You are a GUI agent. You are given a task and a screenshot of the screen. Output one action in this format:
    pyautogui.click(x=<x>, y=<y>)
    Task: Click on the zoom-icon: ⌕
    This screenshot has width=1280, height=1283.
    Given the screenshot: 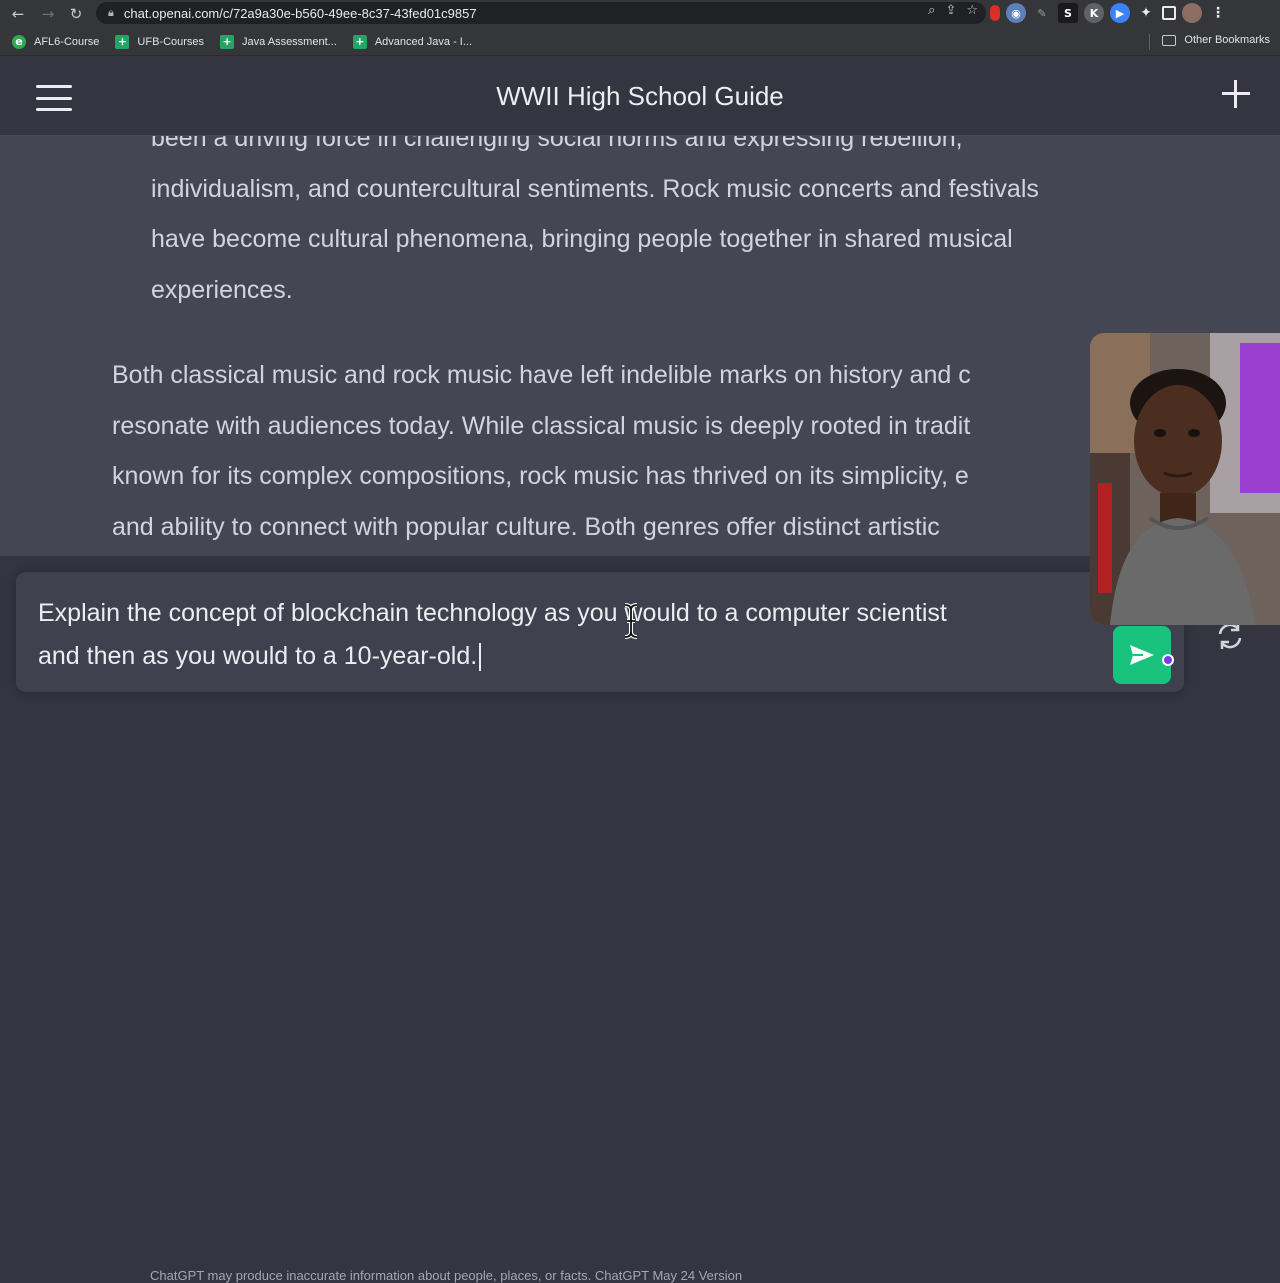 What is the action you would take?
    pyautogui.click(x=931, y=10)
    